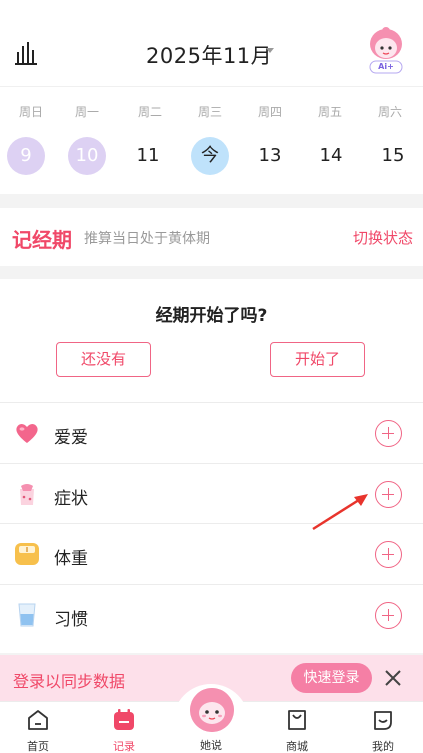 This screenshot has height=753, width=423. Describe the element at coordinates (211, 745) in the screenshot. I see `nav-label: 她说` at that location.